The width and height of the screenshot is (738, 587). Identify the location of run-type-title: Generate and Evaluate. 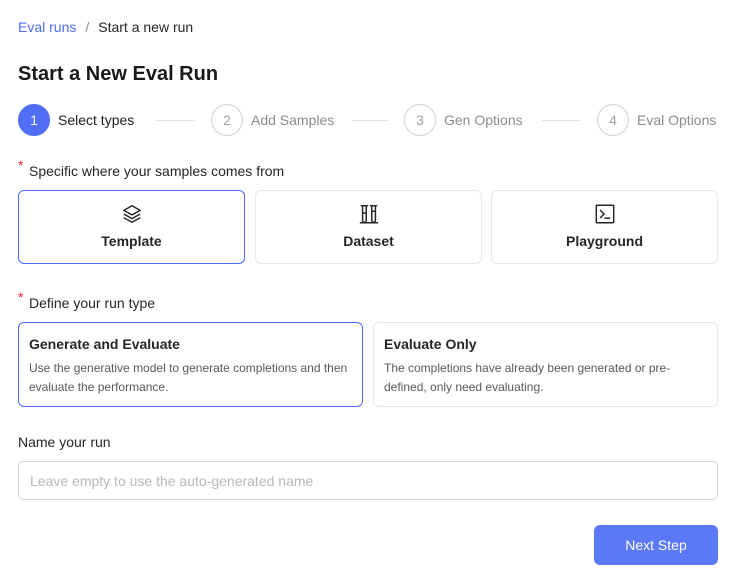
(104, 344).